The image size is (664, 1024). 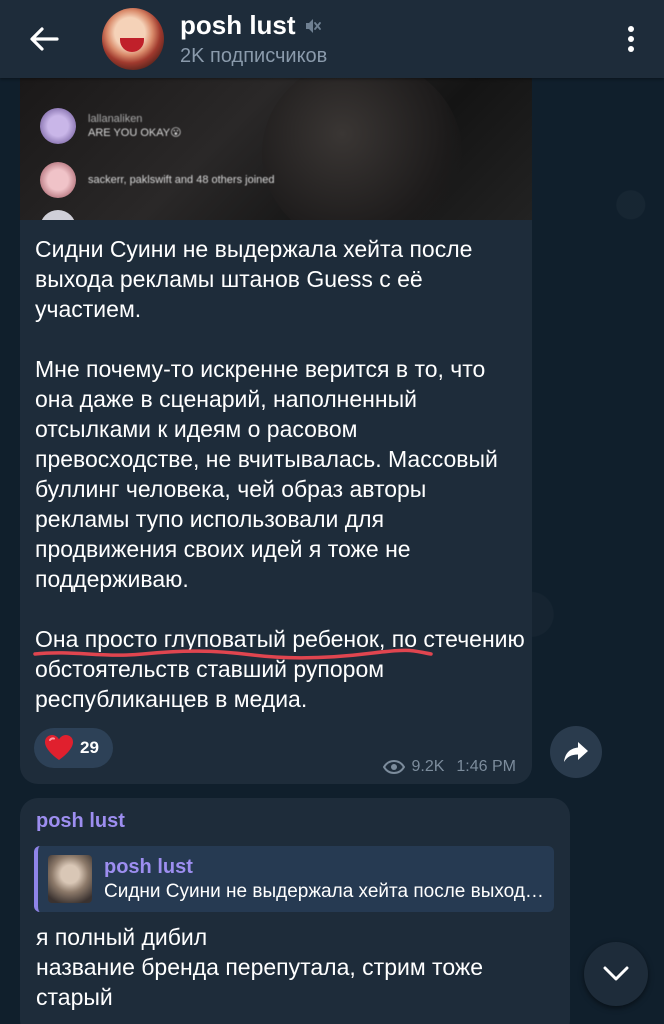 What do you see at coordinates (428, 766) in the screenshot?
I see `view-count: 9.2K` at bounding box center [428, 766].